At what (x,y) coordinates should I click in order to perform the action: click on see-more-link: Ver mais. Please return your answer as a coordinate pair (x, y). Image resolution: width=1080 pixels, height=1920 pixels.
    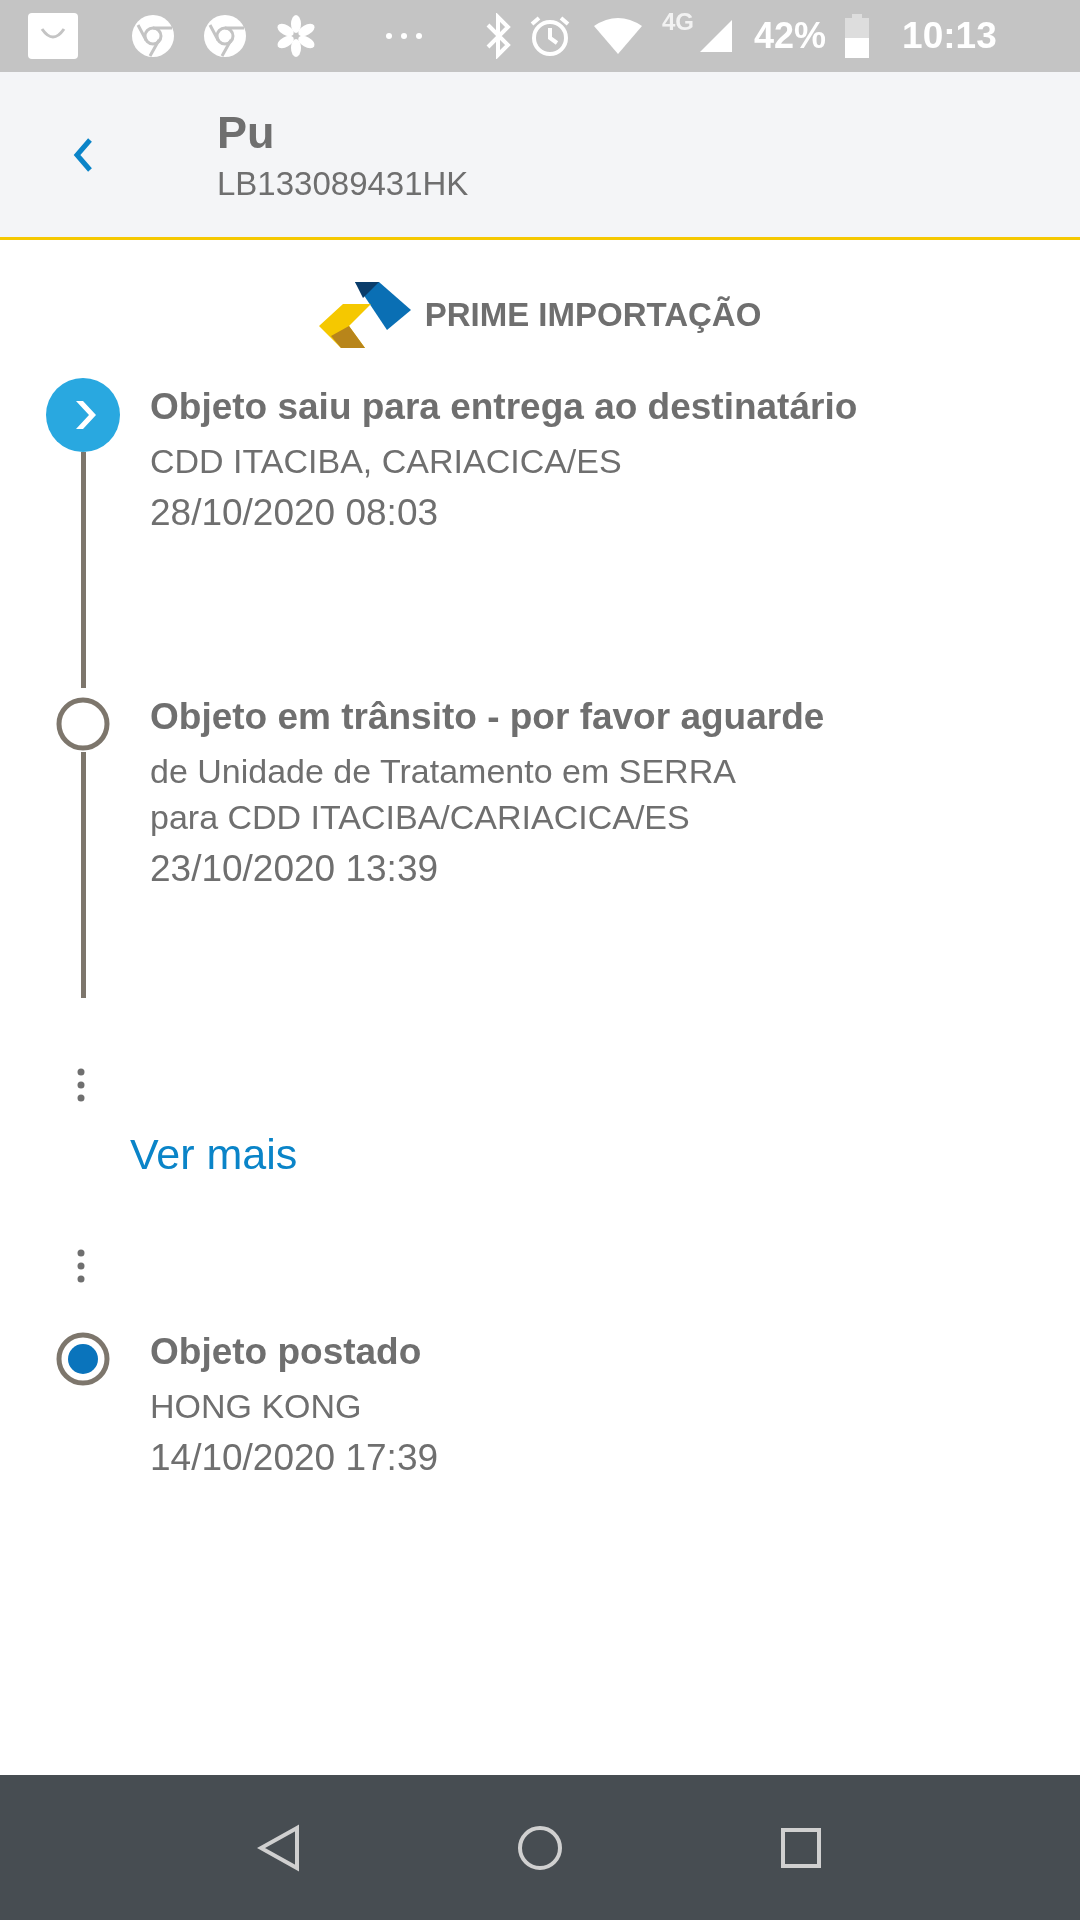
    Looking at the image, I should click on (214, 1154).